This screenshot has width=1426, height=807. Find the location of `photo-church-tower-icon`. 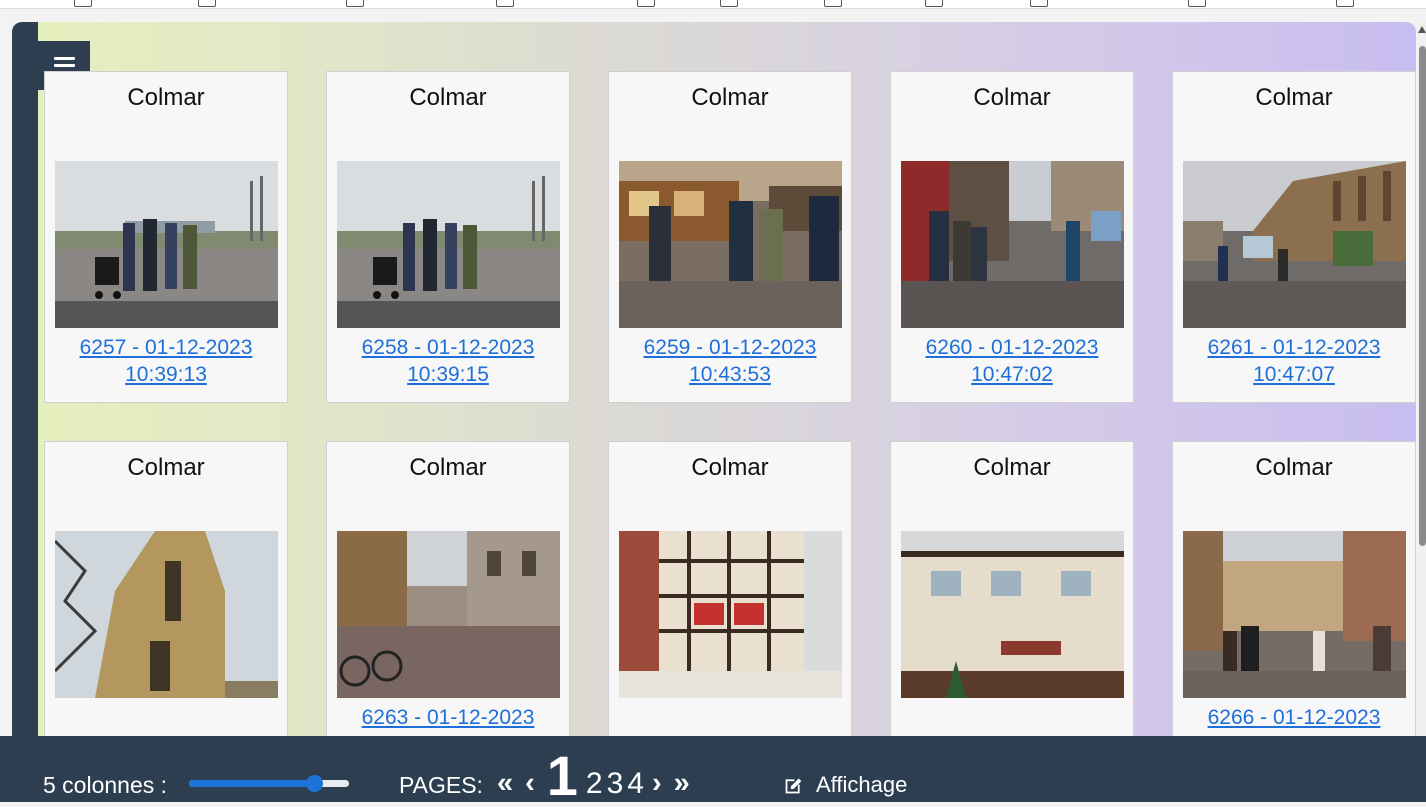

photo-church-tower-icon is located at coordinates (166, 614).